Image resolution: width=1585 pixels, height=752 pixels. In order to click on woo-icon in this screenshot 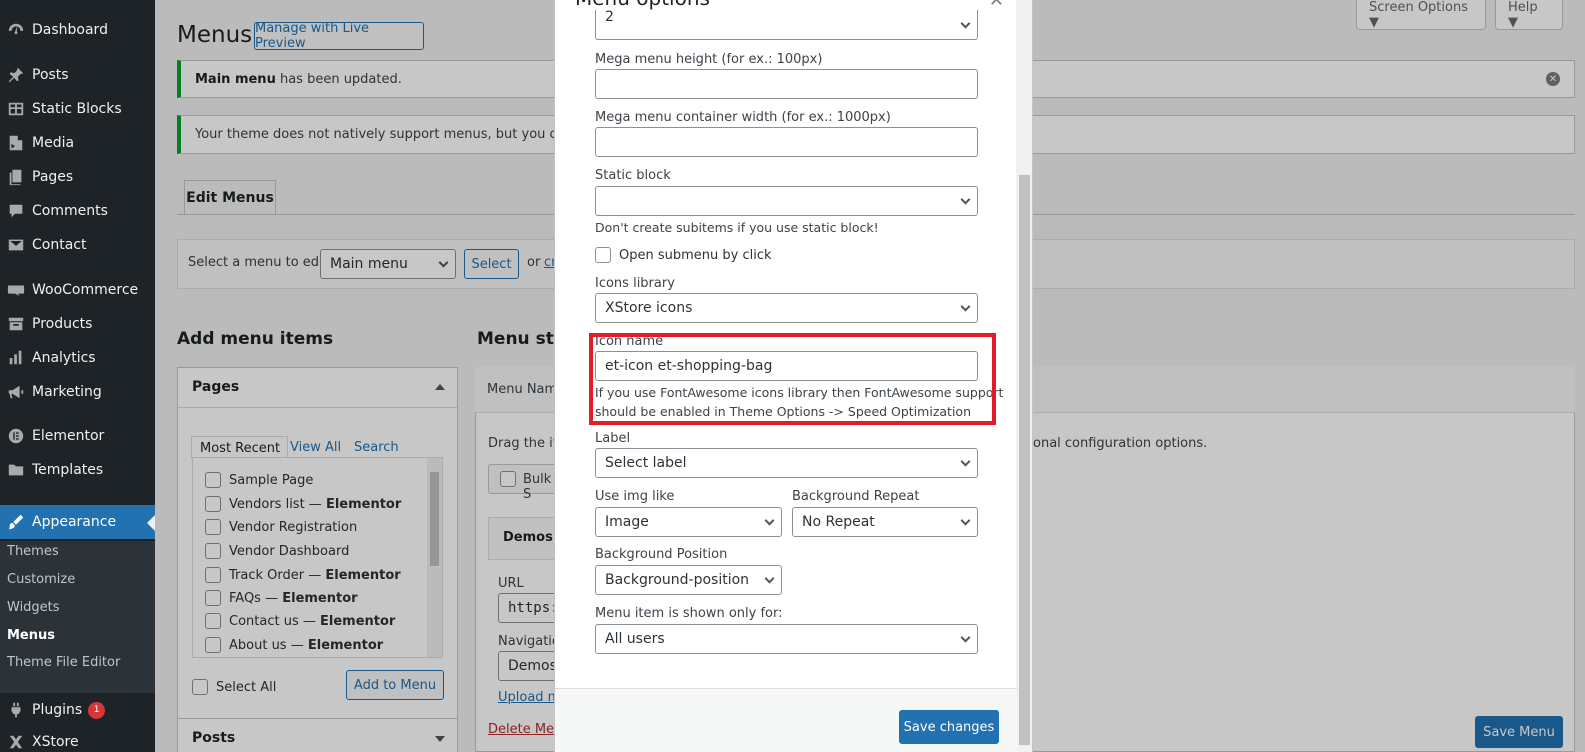, I will do `click(16, 290)`.